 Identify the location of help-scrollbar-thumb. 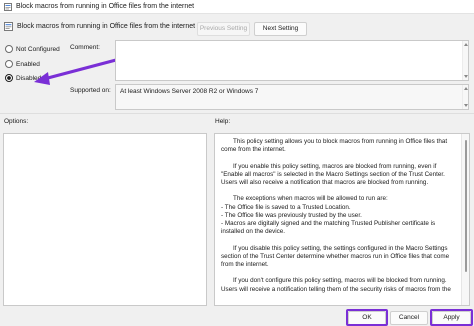
(466, 206).